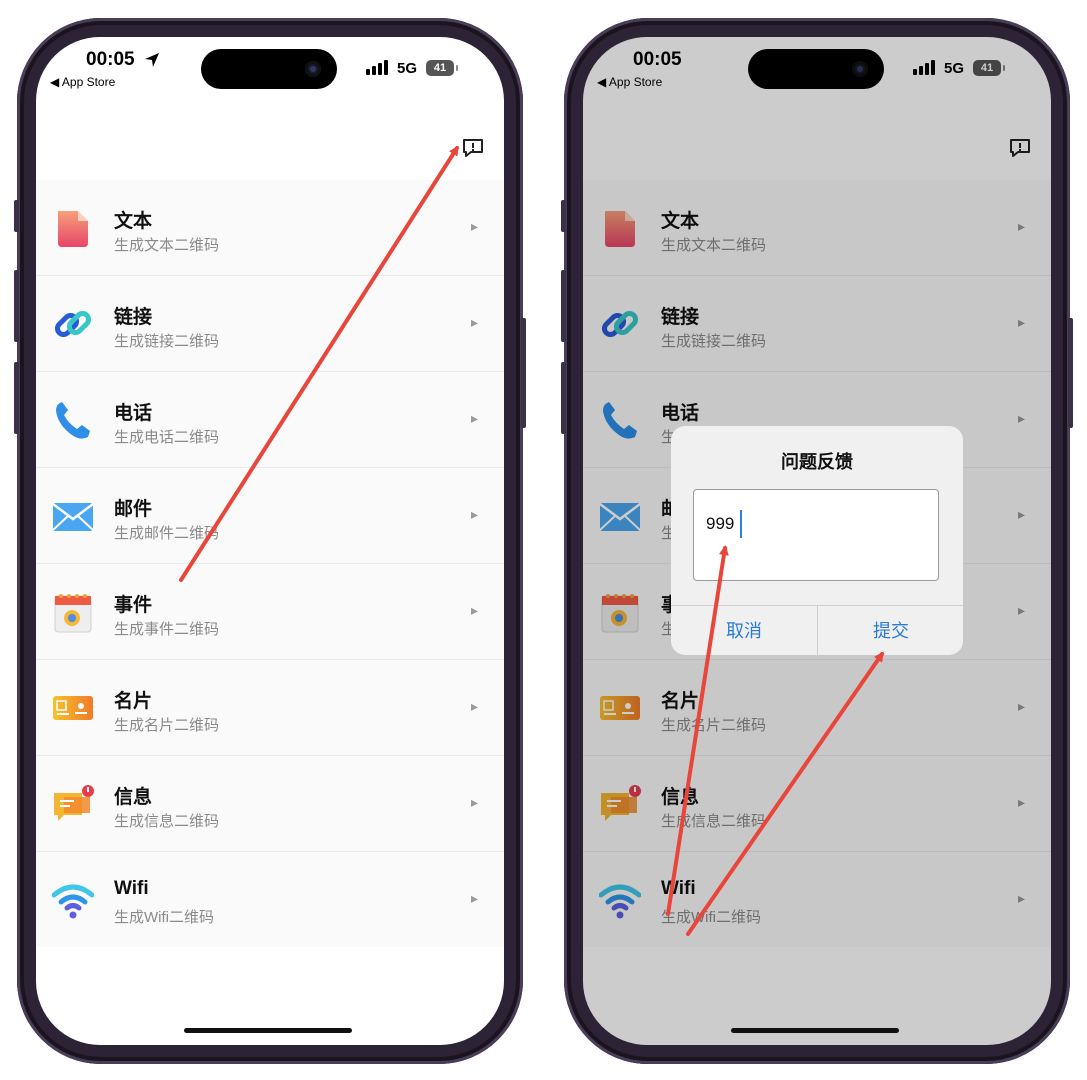 This screenshot has width=1087, height=1080. Describe the element at coordinates (73, 420) in the screenshot. I see `phone-icon` at that location.